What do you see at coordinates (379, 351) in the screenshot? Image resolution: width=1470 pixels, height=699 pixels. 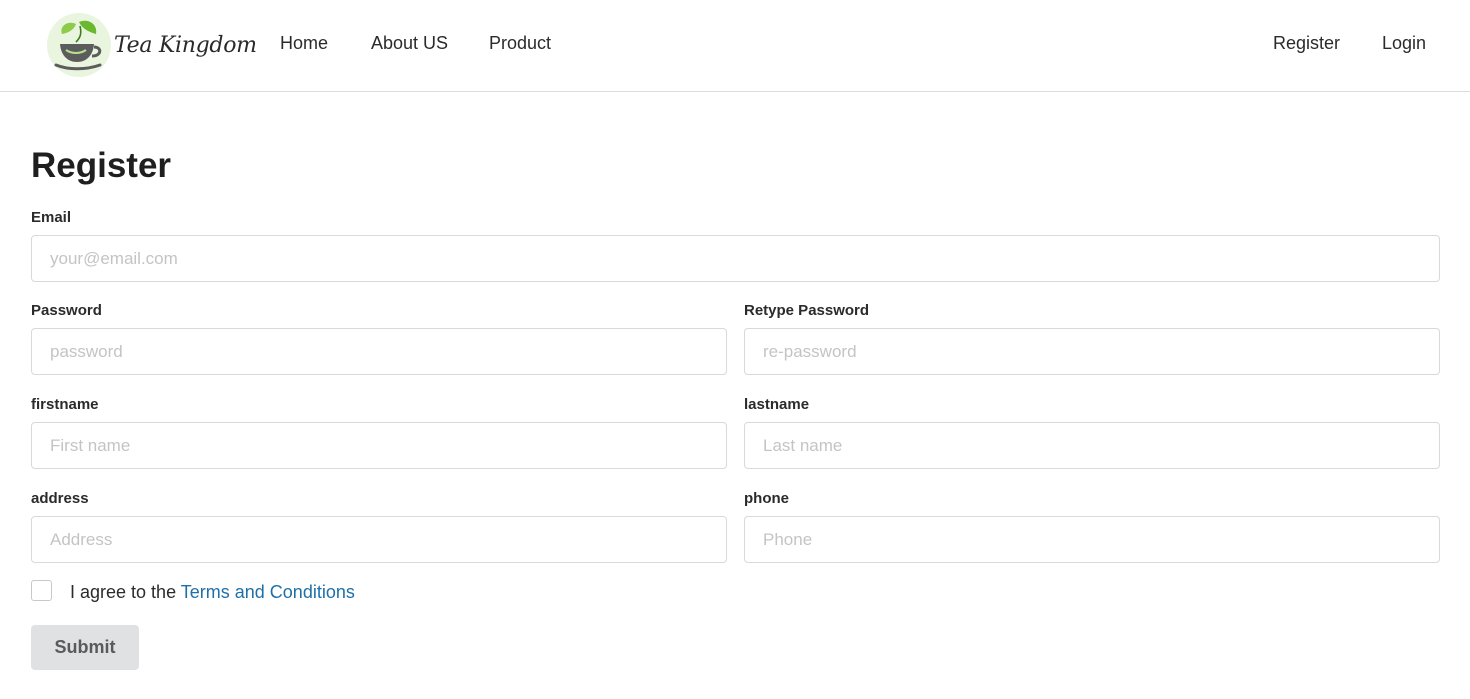 I see `password-input` at bounding box center [379, 351].